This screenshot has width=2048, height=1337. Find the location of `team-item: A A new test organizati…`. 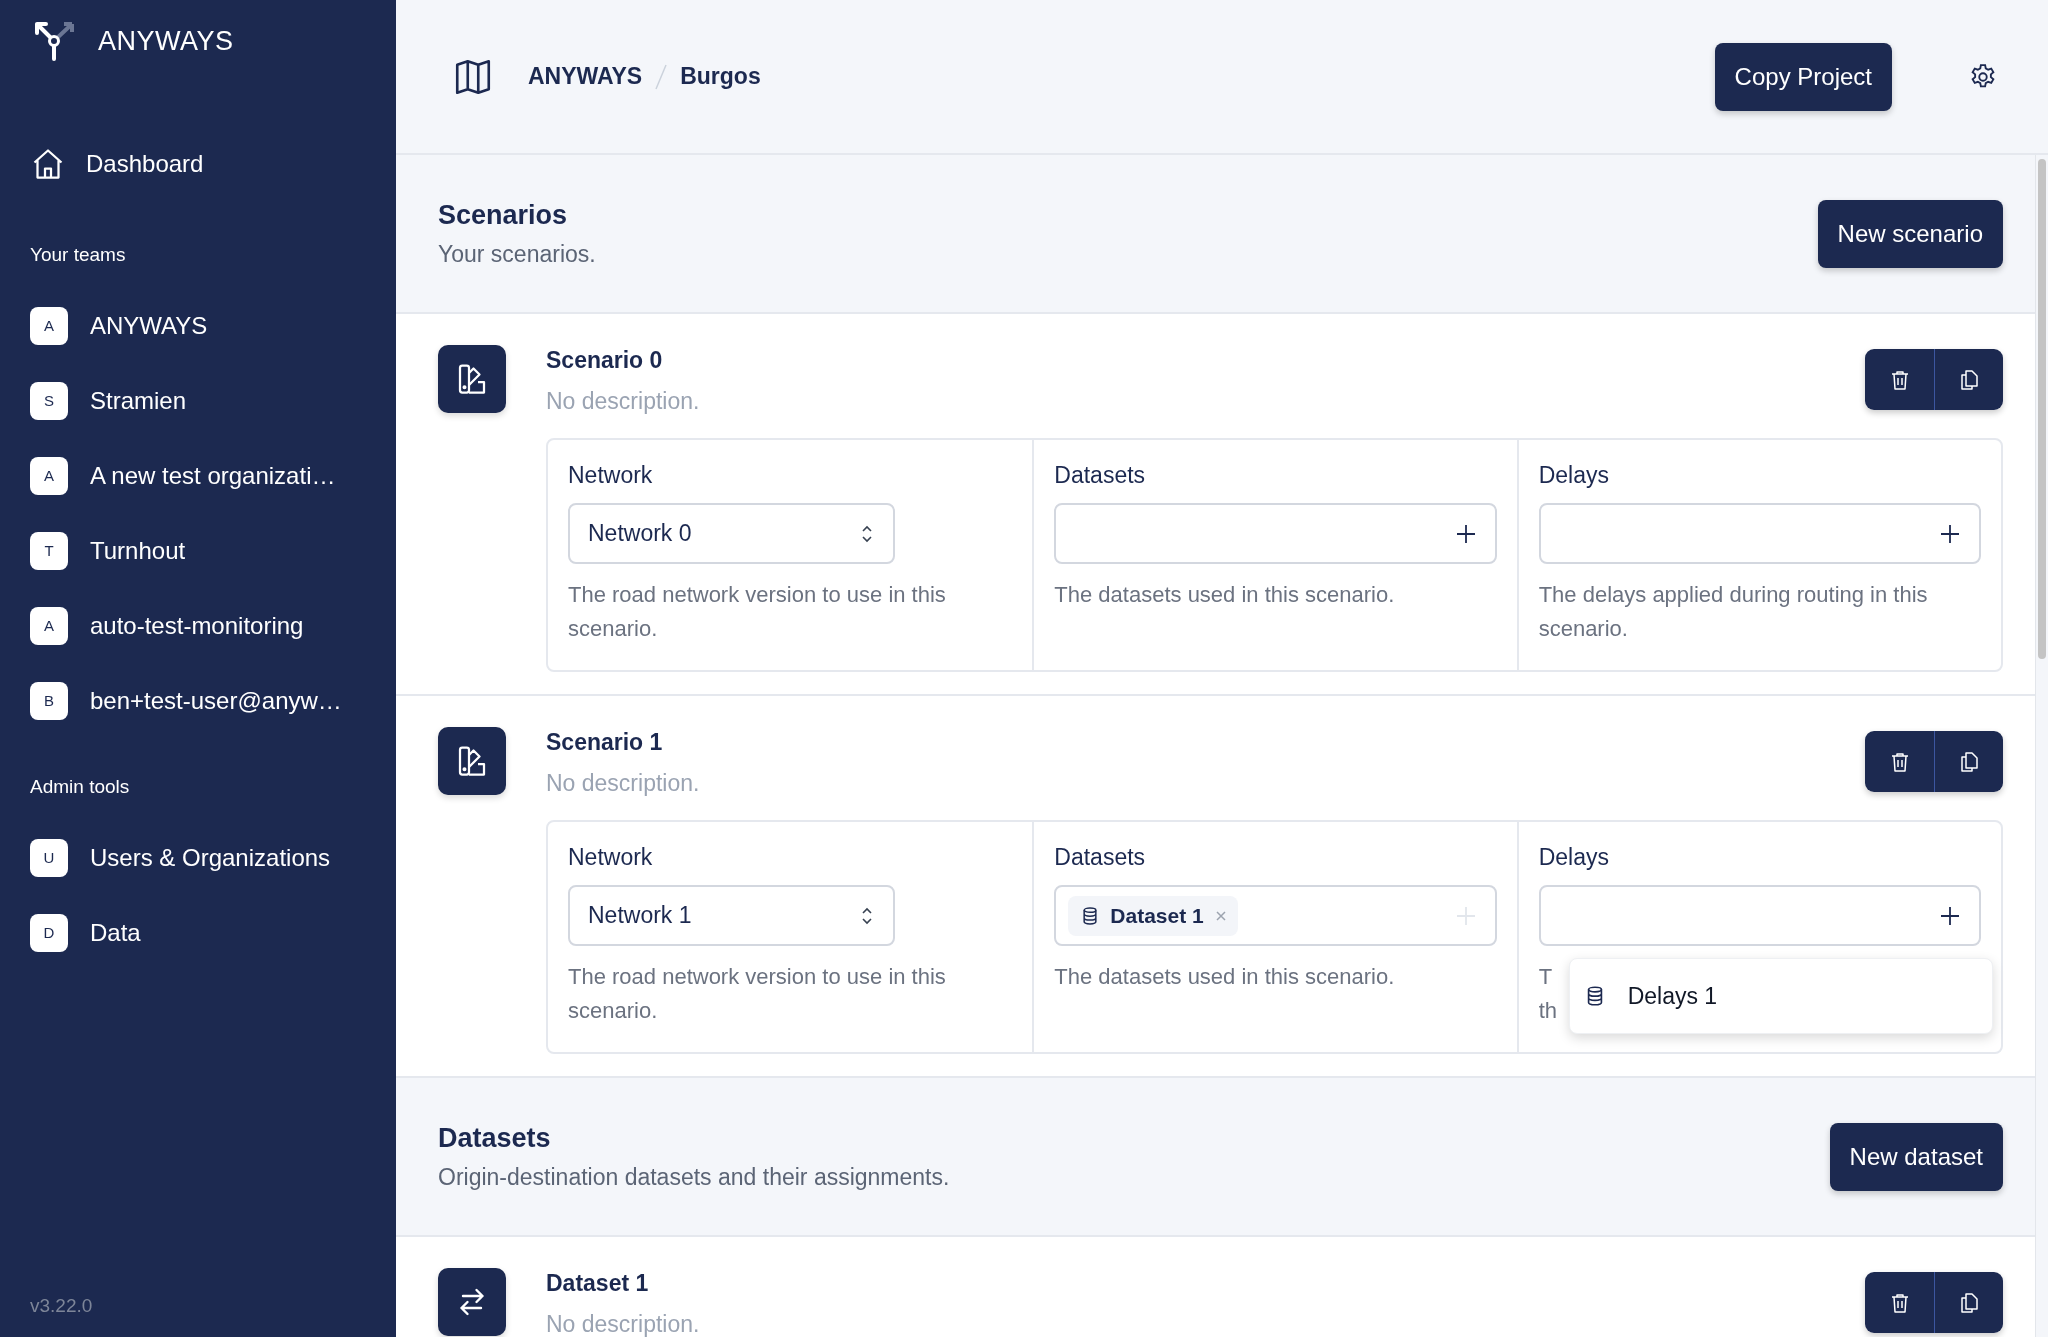

team-item: A A new test organizati… is located at coordinates (198, 475).